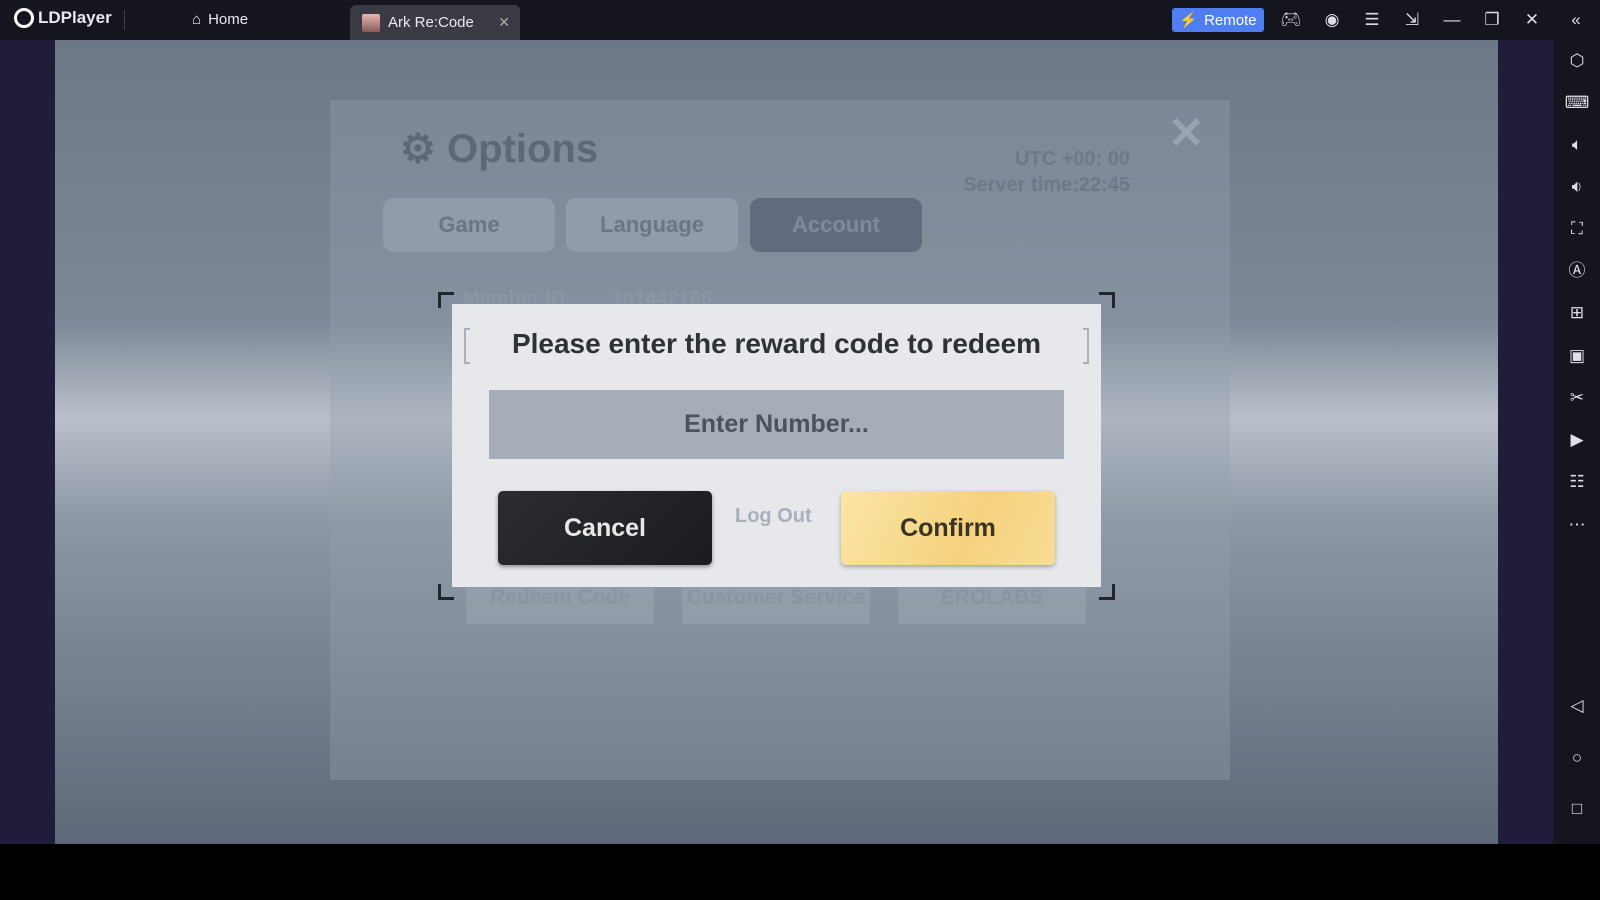  What do you see at coordinates (197, 19) in the screenshot?
I see `home-icon: ⌂` at bounding box center [197, 19].